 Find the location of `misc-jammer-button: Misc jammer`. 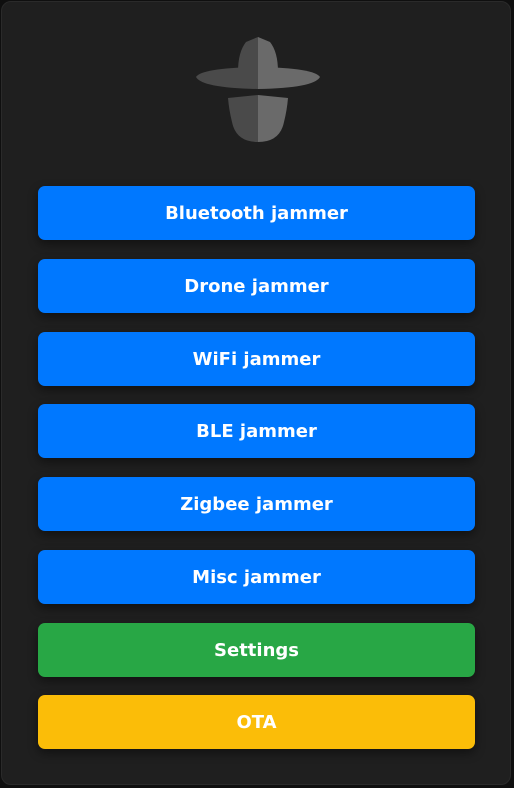

misc-jammer-button: Misc jammer is located at coordinates (256, 577).